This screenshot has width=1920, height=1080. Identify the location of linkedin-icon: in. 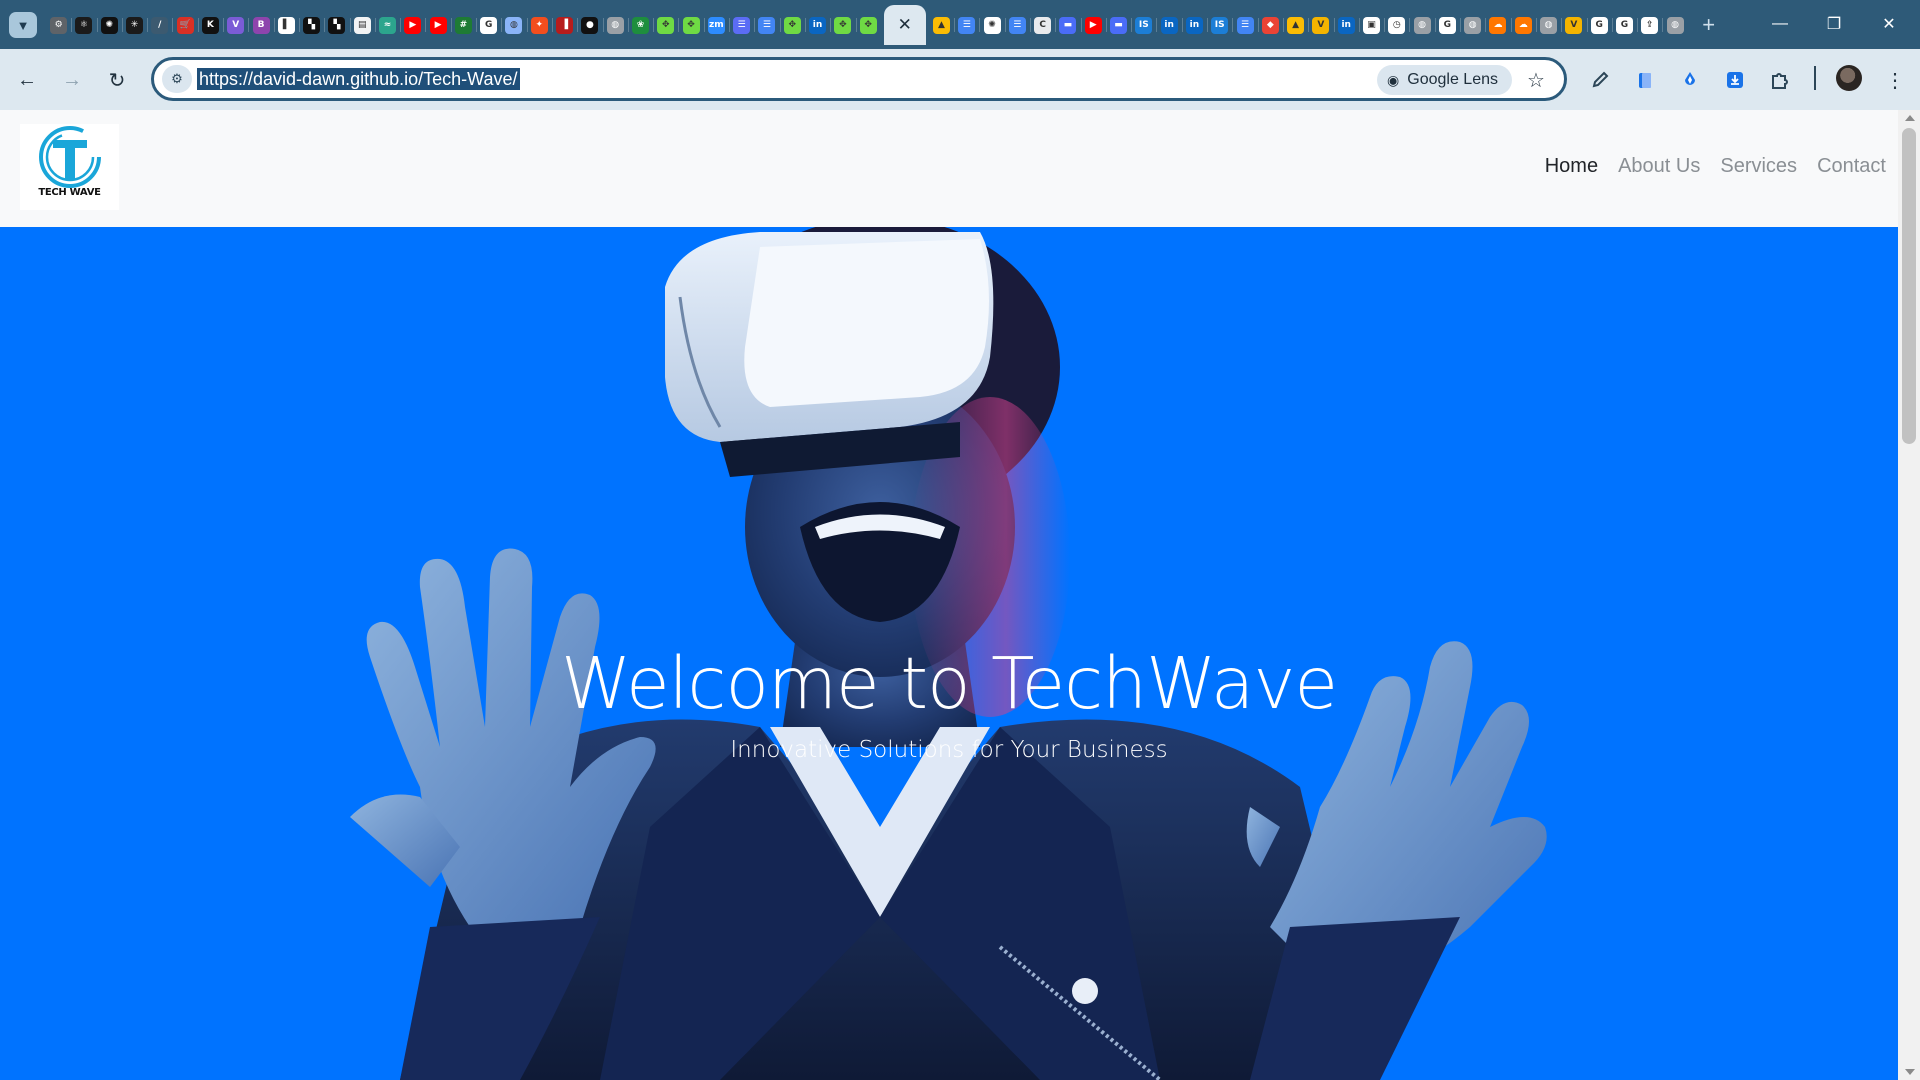
(1169, 25).